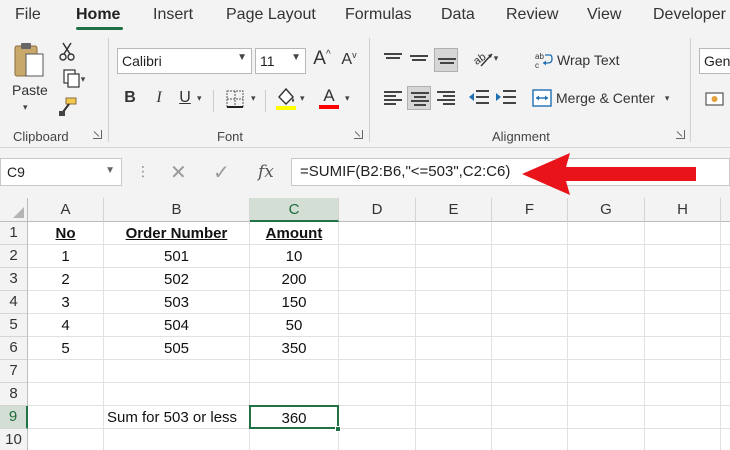 This screenshot has width=730, height=450. I want to click on bold-button: B, so click(130, 98).